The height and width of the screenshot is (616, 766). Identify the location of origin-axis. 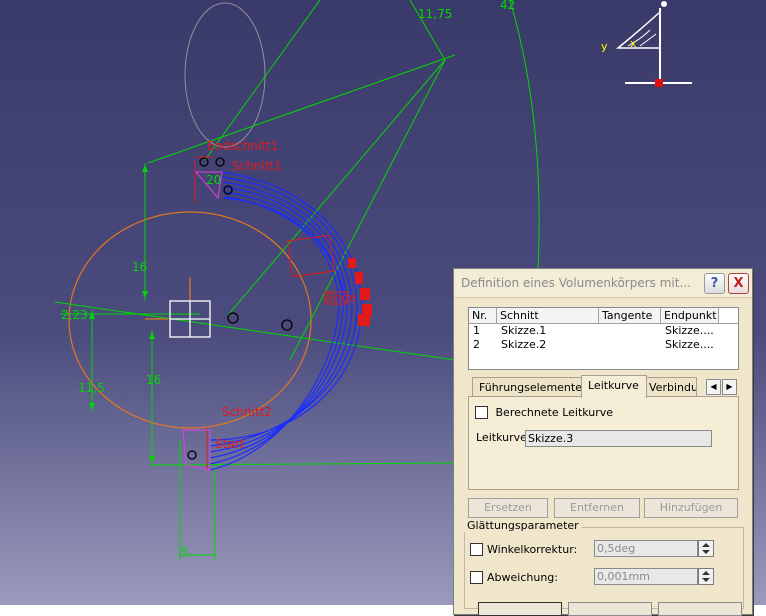
(190, 319).